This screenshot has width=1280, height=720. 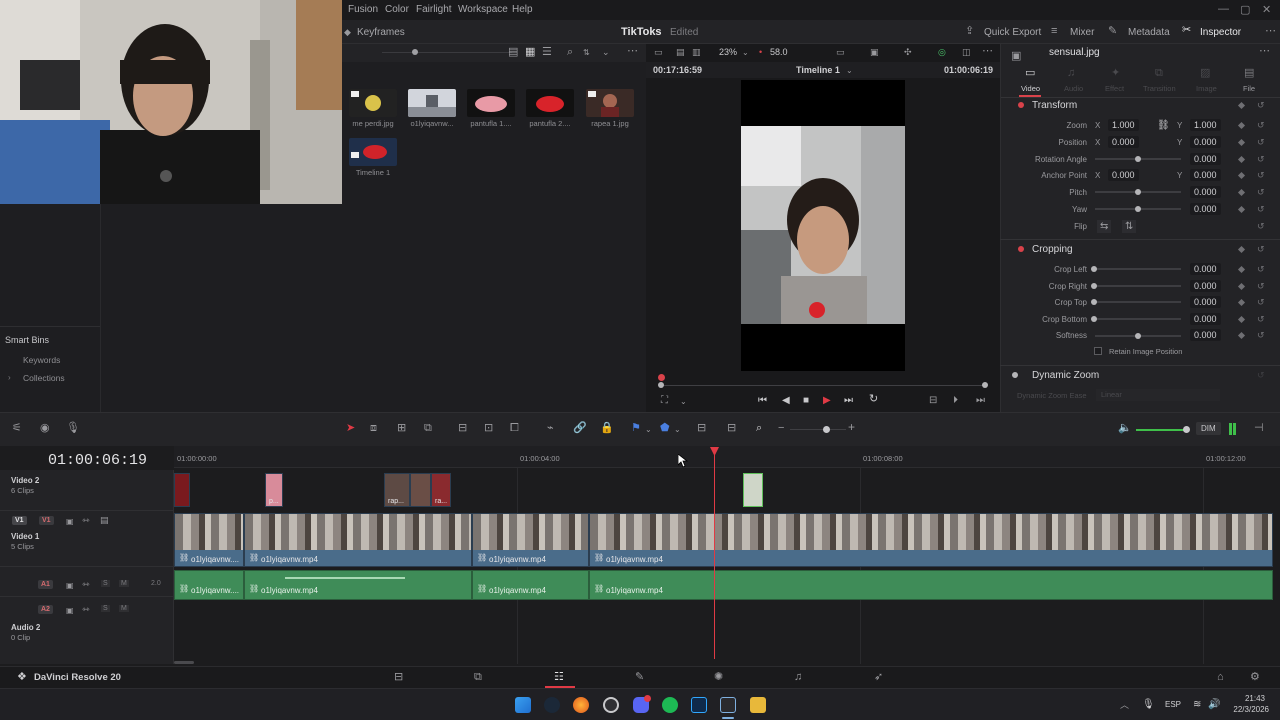 I want to click on skip-forward-icon: ⏭, so click(x=848, y=400).